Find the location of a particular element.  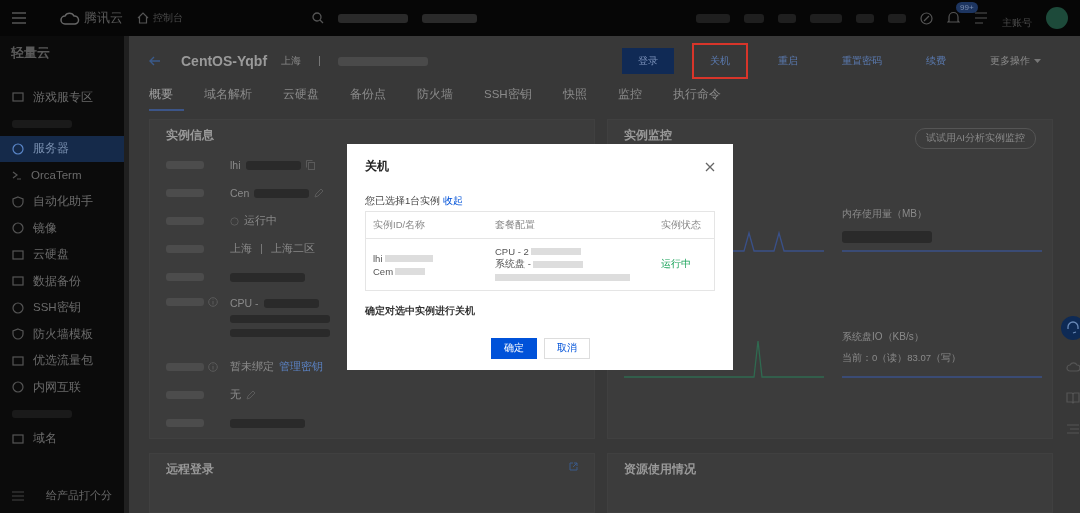

sidebar-item: 防火墙模板 is located at coordinates (62, 334).